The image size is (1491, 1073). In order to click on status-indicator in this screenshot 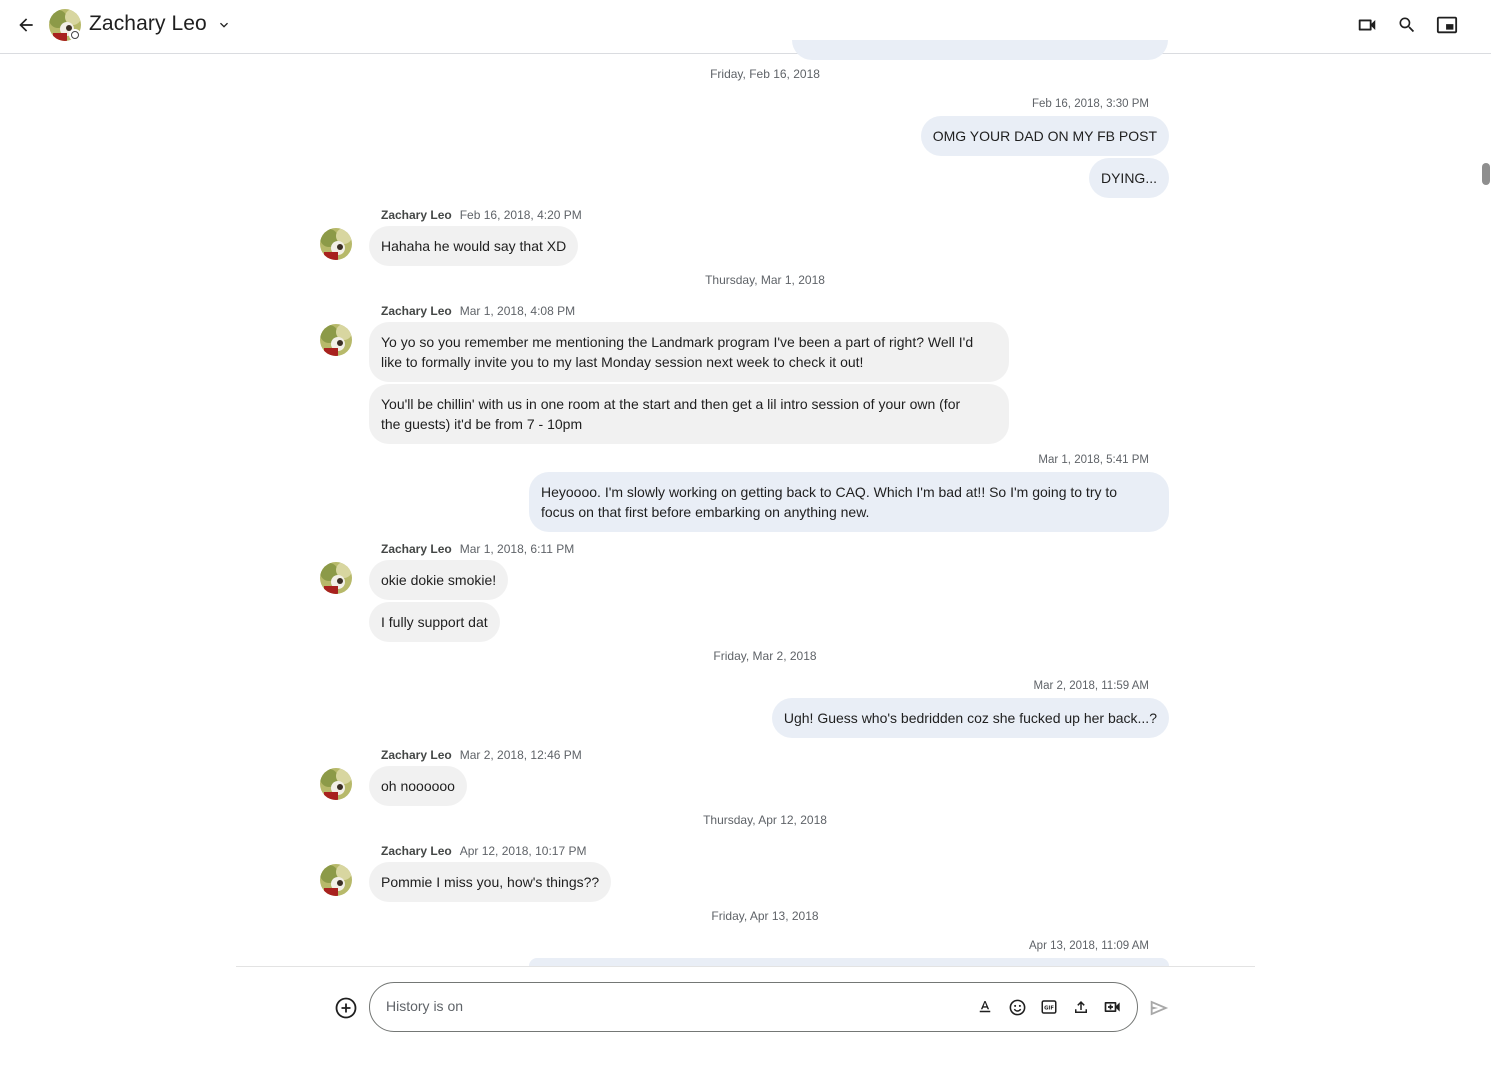, I will do `click(75, 35)`.